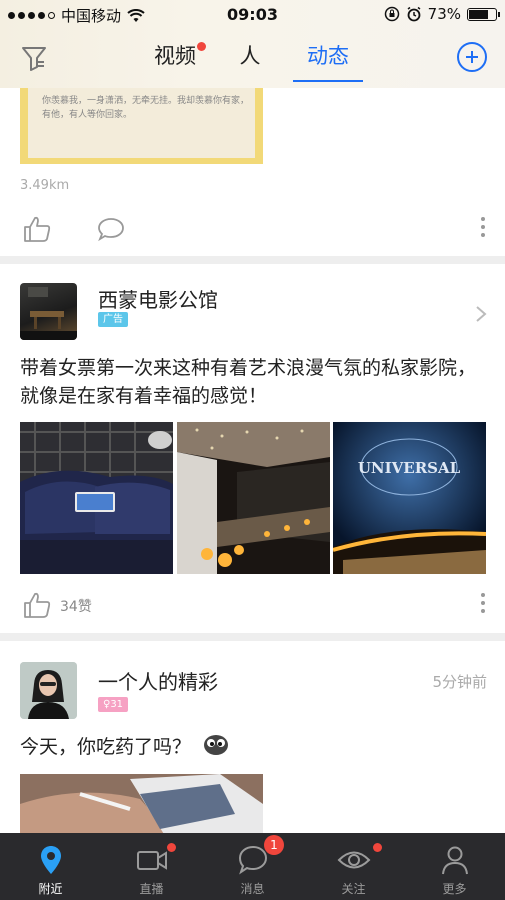 Image resolution: width=505 pixels, height=900 pixels. I want to click on rotation-lock-icon, so click(391, 14).